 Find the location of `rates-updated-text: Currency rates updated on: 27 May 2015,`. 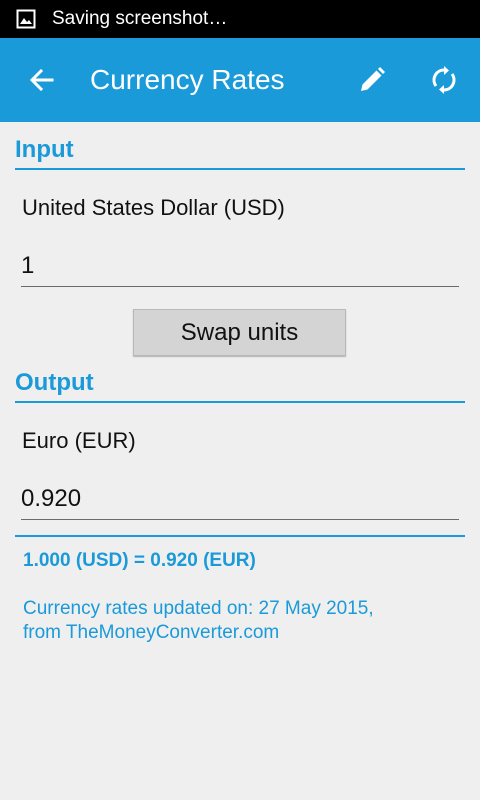

rates-updated-text: Currency rates updated on: 27 May 2015, is located at coordinates (198, 608).